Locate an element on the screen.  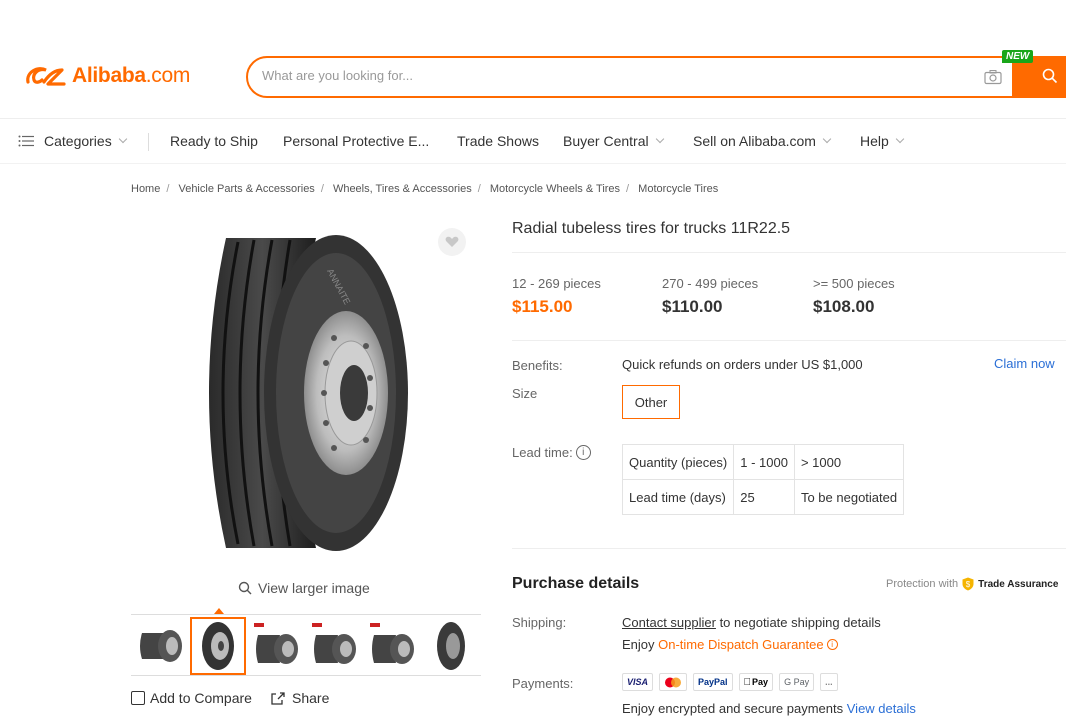
new-badge: NEW is located at coordinates (1018, 56).